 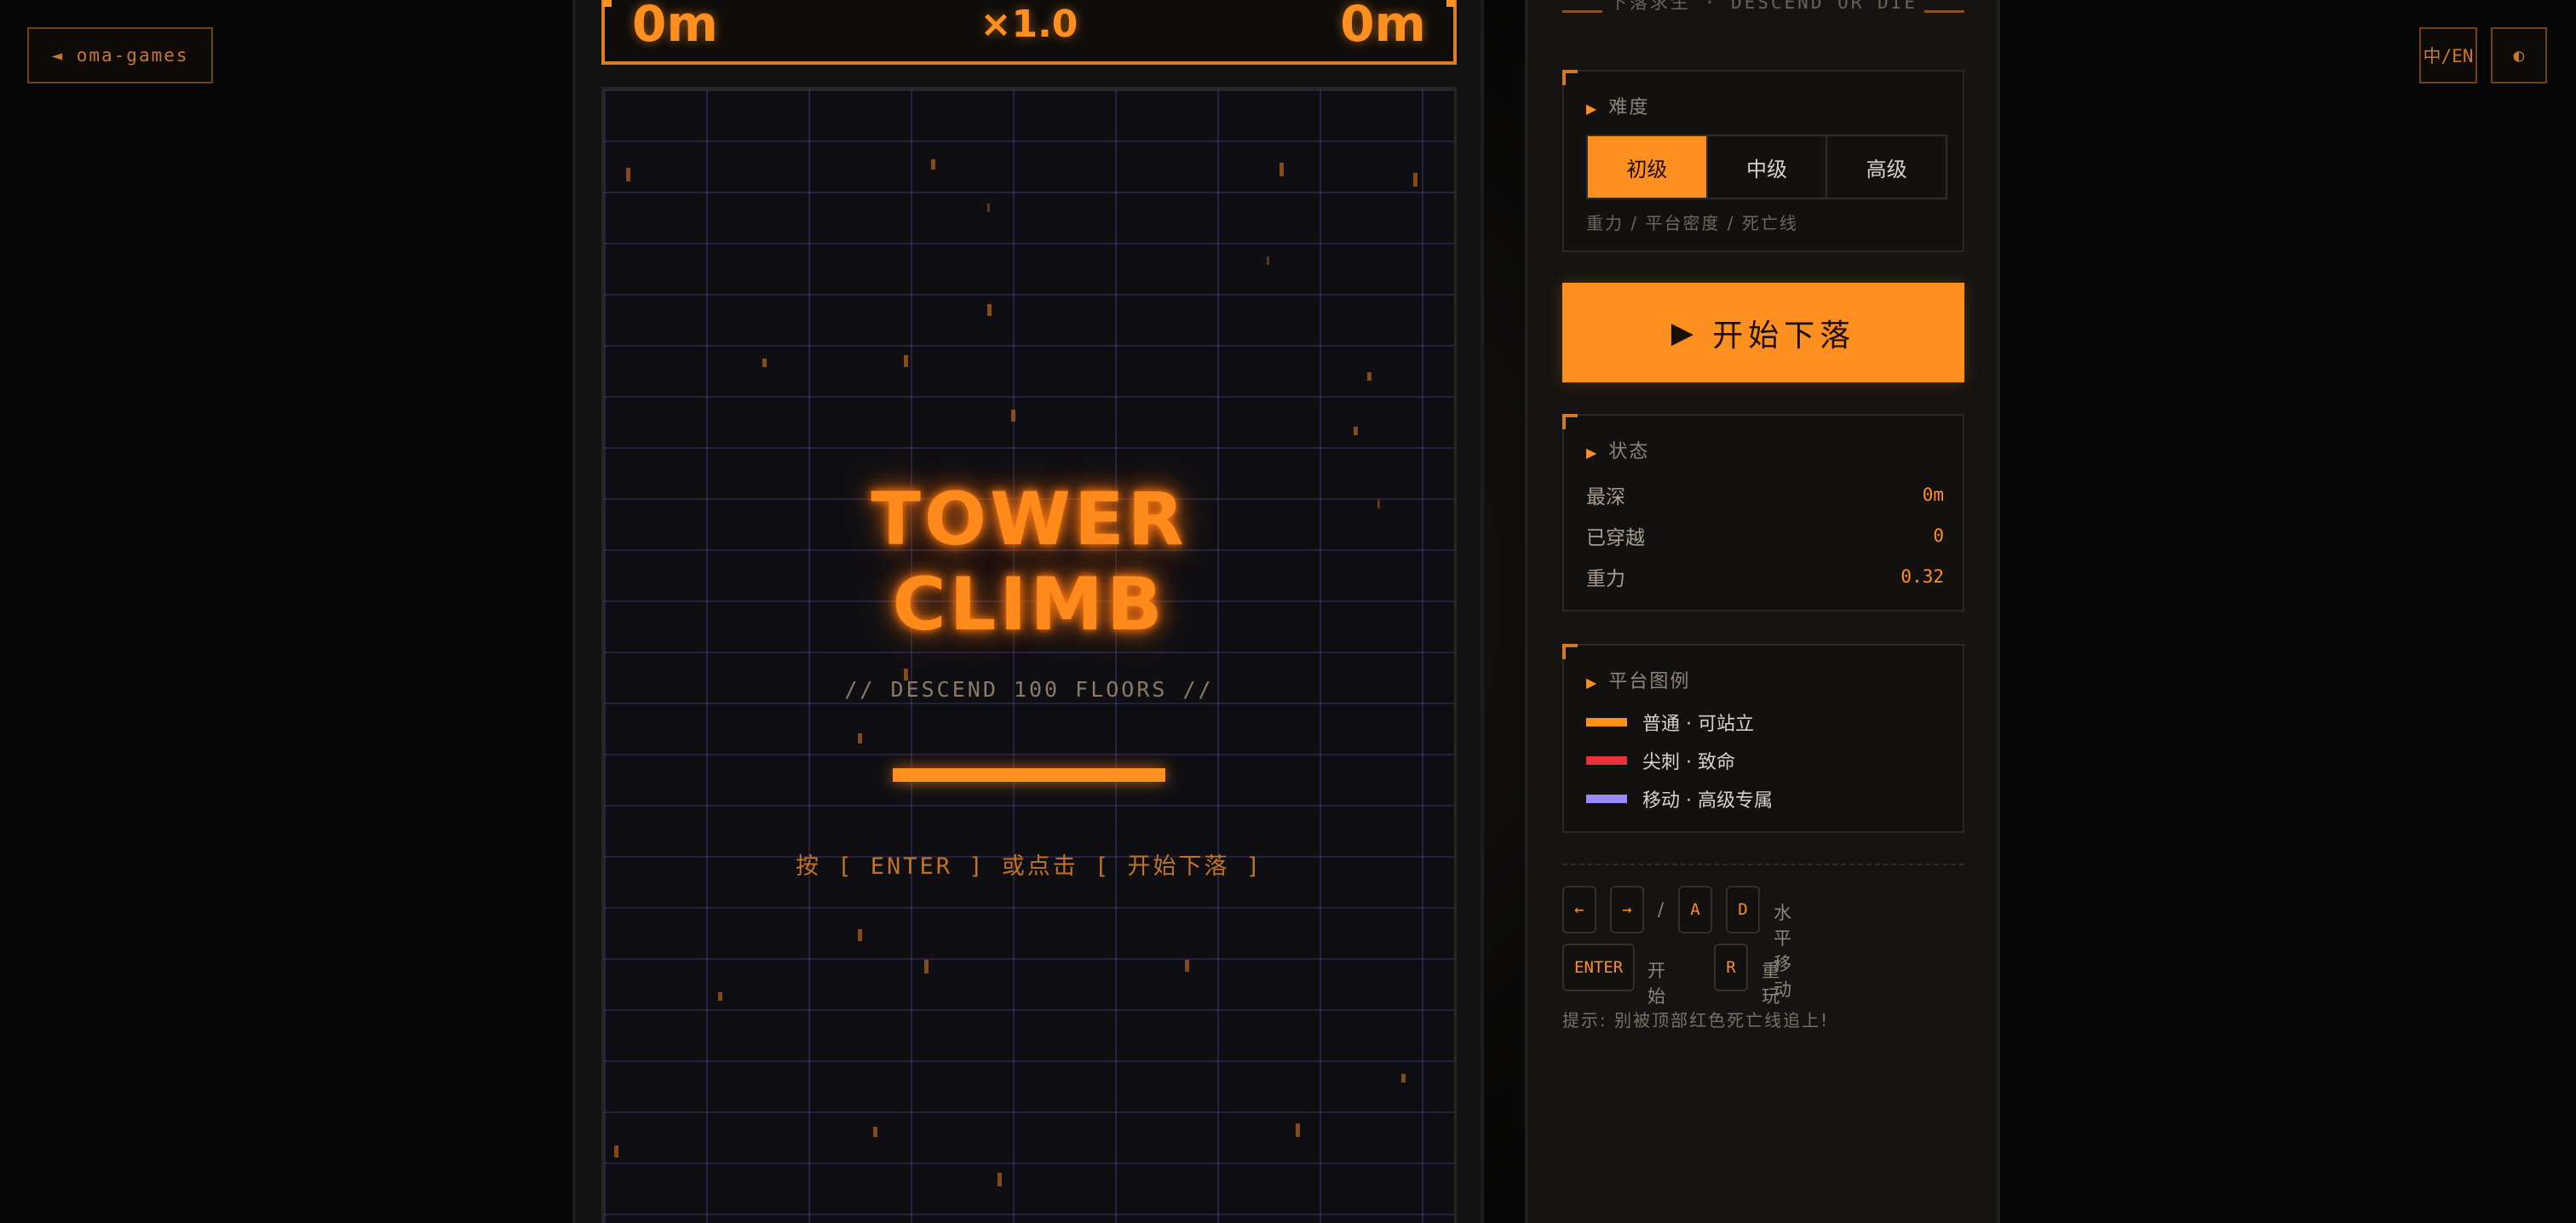 What do you see at coordinates (1629, 451) in the screenshot?
I see `status-title-text: 状态` at bounding box center [1629, 451].